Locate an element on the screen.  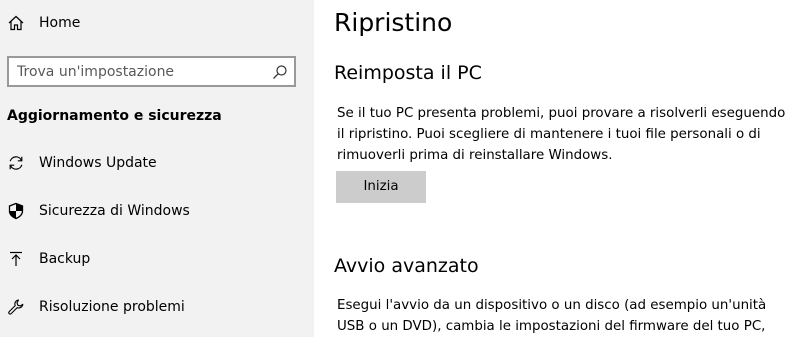
sync-icon is located at coordinates (16, 163).